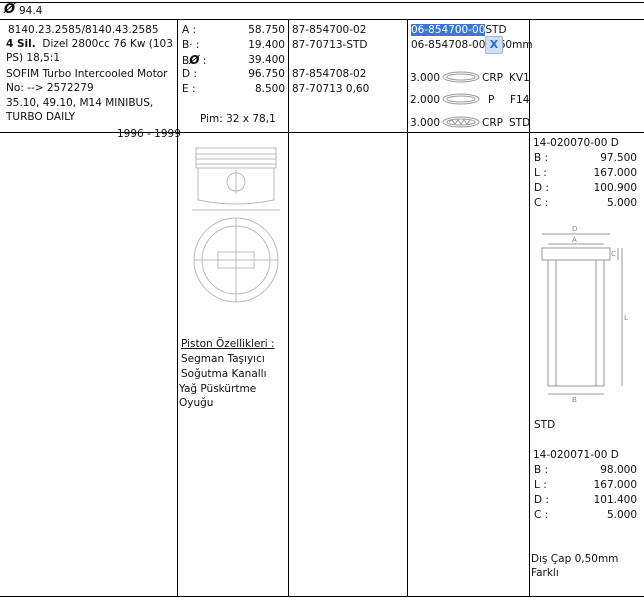  Describe the element at coordinates (189, 30) in the screenshot. I see `dim-a-label: A :` at that location.